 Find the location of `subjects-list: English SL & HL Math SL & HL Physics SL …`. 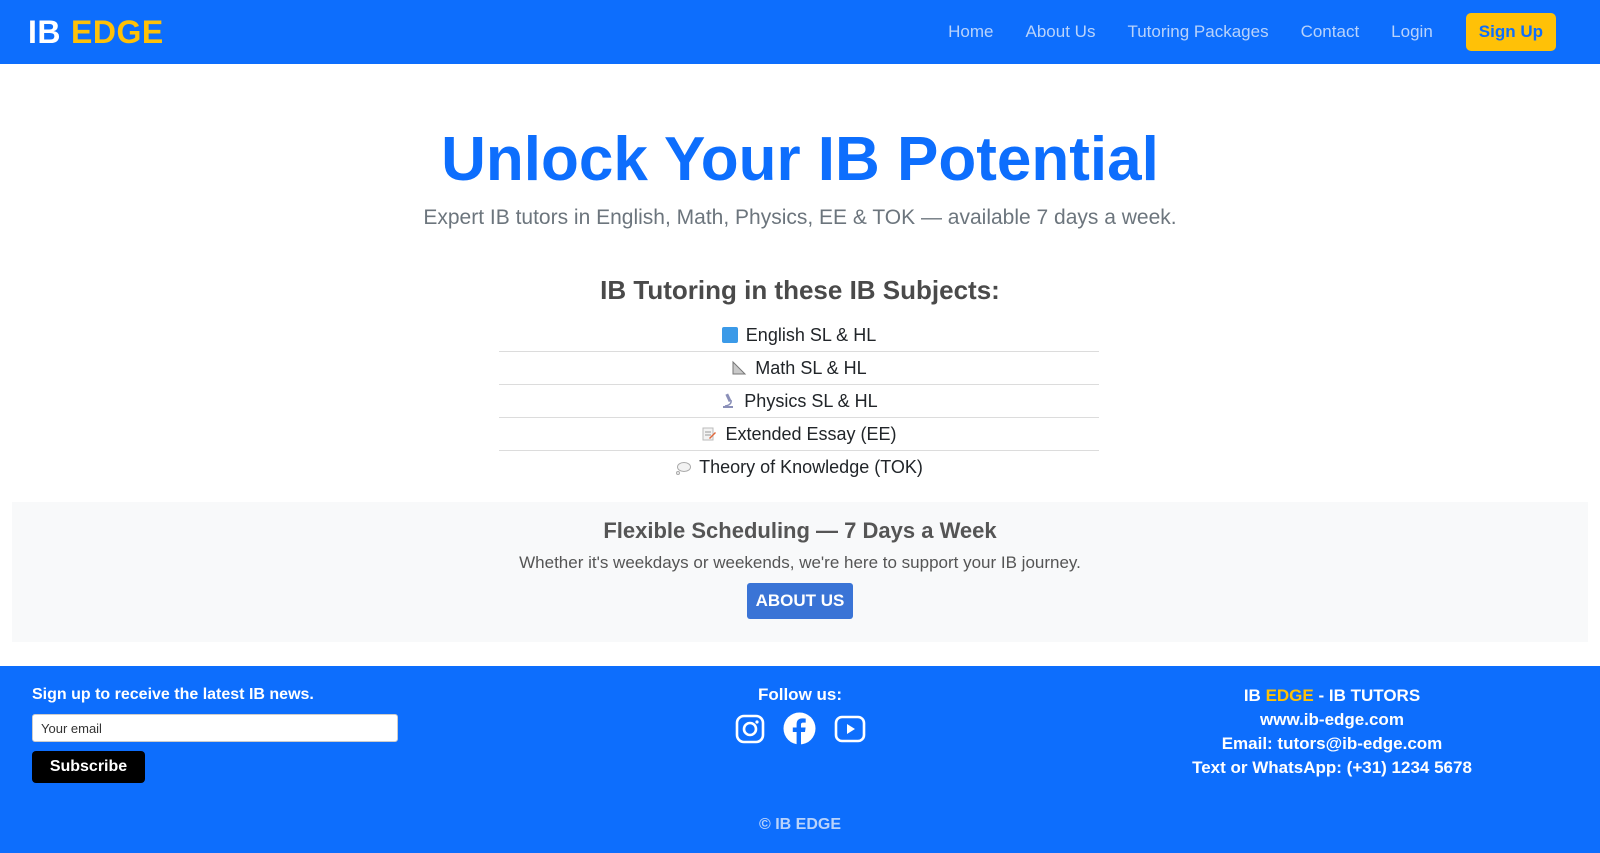

subjects-list: English SL & HL Math SL & HL Physics SL … is located at coordinates (799, 401).